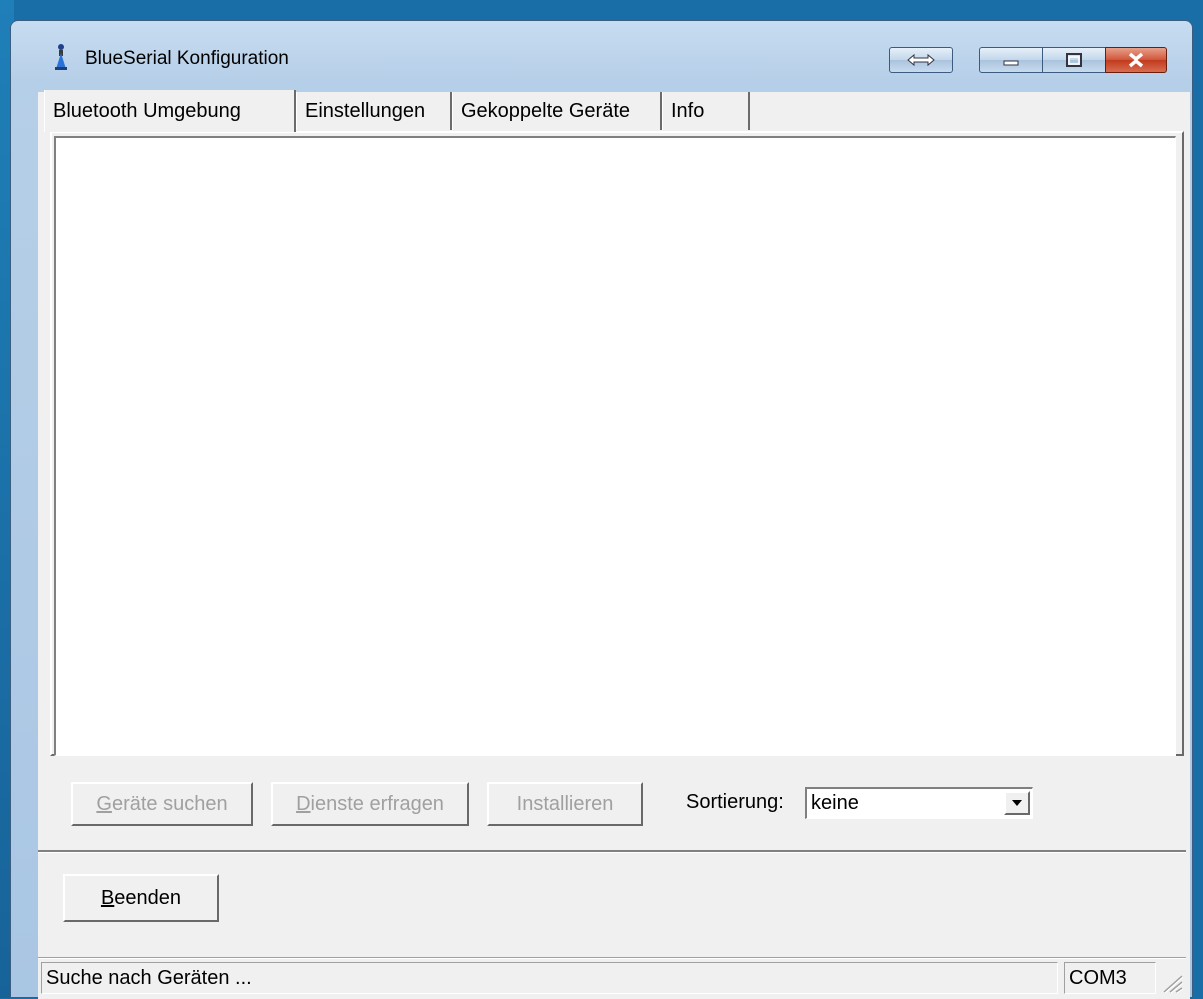 This screenshot has height=999, width=1203. What do you see at coordinates (601, 51) in the screenshot?
I see `title-bar: BlueSerial Konfiguration` at bounding box center [601, 51].